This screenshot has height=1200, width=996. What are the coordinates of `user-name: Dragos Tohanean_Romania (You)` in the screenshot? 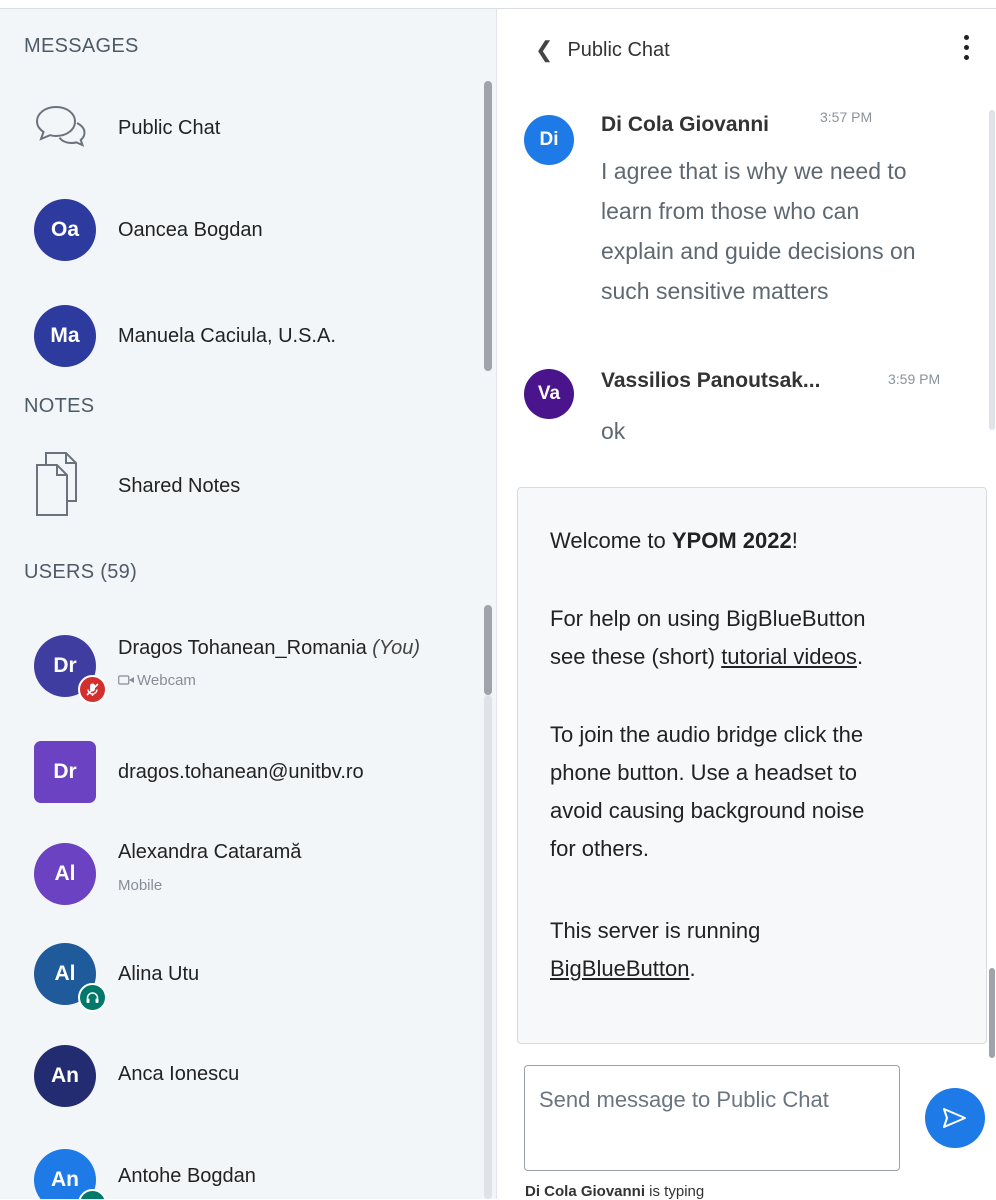 It's located at (269, 648).